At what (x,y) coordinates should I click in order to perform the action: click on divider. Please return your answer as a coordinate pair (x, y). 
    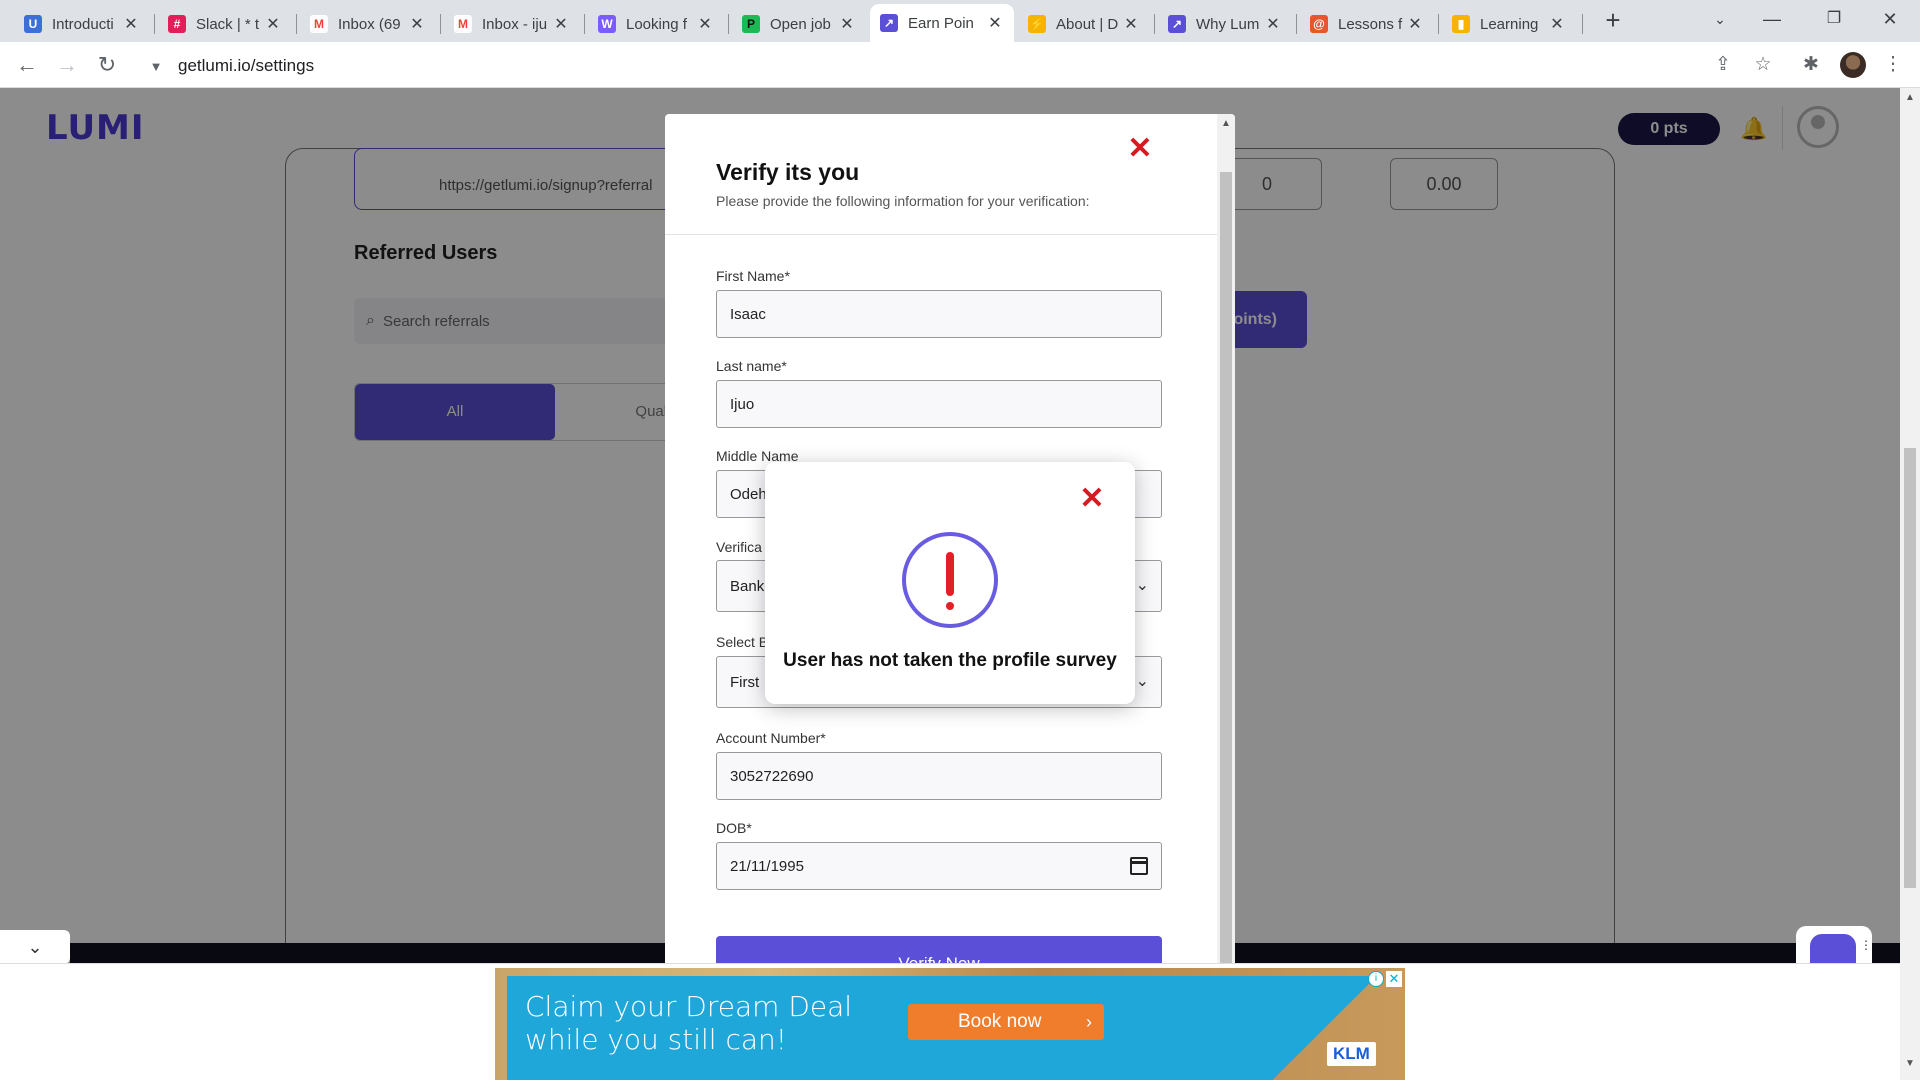
    Looking at the image, I should click on (941, 234).